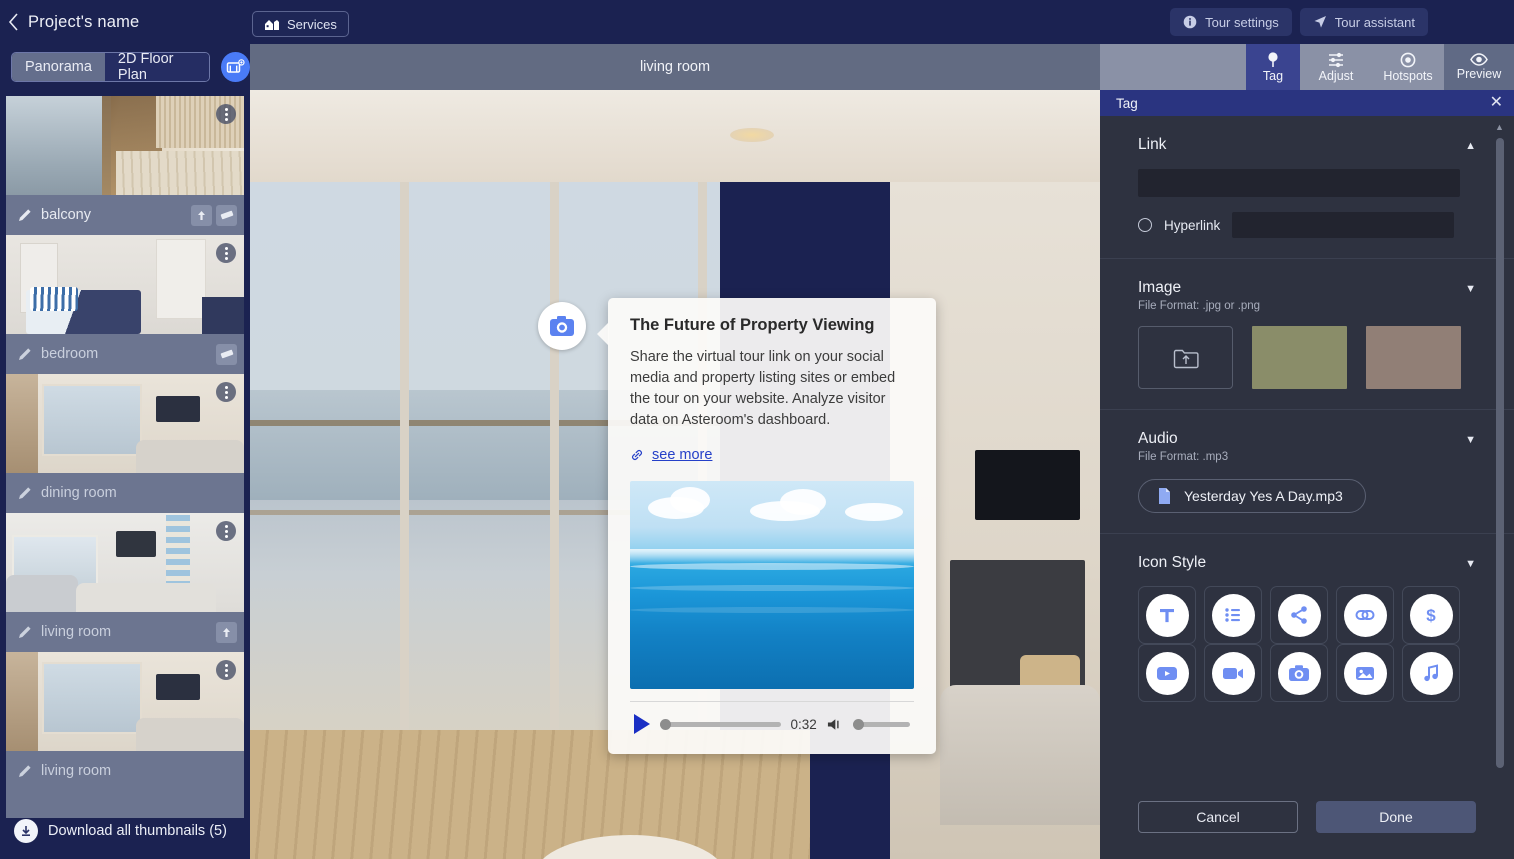 This screenshot has width=1514, height=859. Describe the element at coordinates (1396, 817) in the screenshot. I see `done-button: Done` at that location.